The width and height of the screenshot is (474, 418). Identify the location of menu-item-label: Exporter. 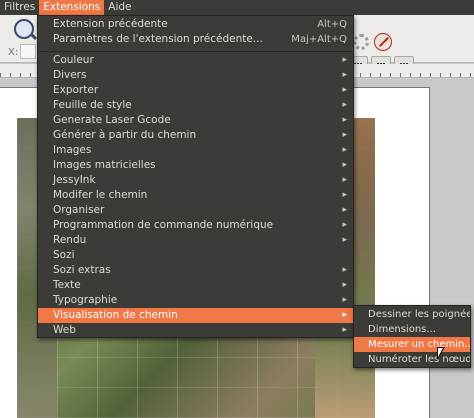
(76, 90).